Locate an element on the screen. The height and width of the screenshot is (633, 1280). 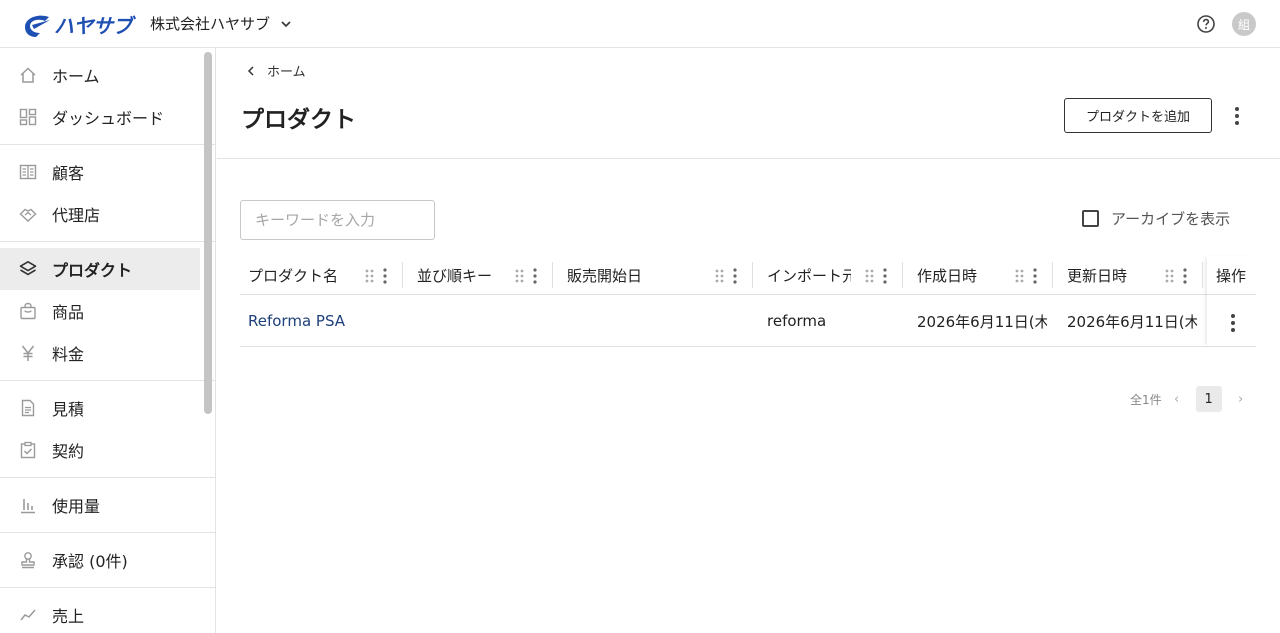
sidebar-item-label: 顧客 is located at coordinates (68, 173).